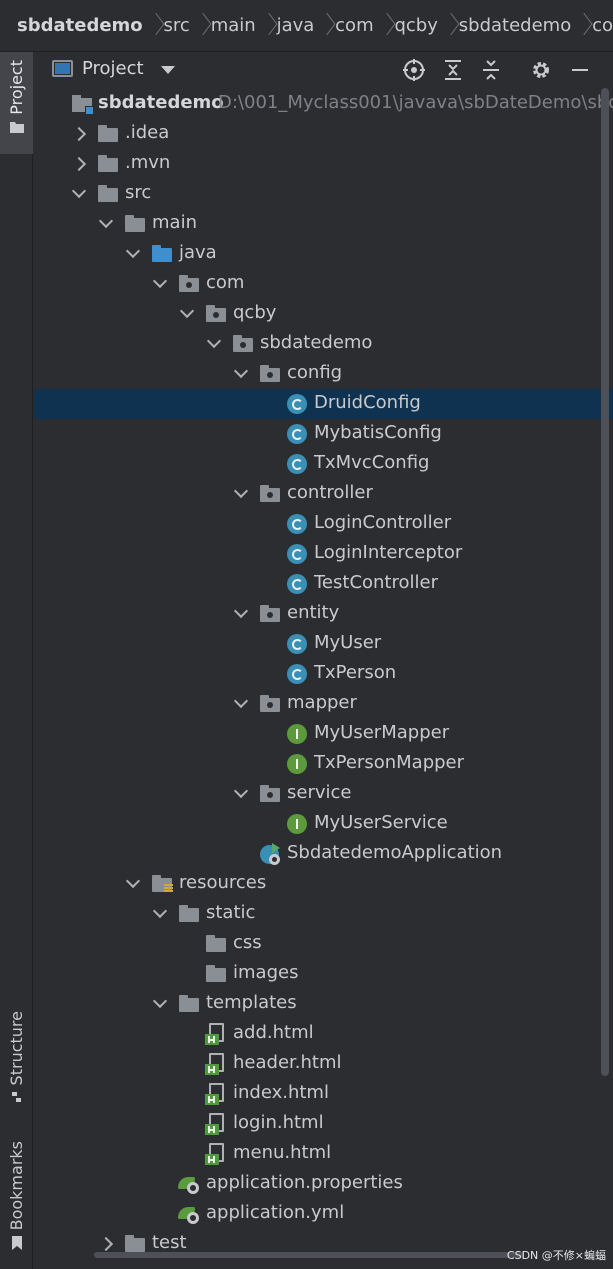 This screenshot has width=613, height=1269. What do you see at coordinates (323, 254) in the screenshot?
I see `tree-node-java: java` at bounding box center [323, 254].